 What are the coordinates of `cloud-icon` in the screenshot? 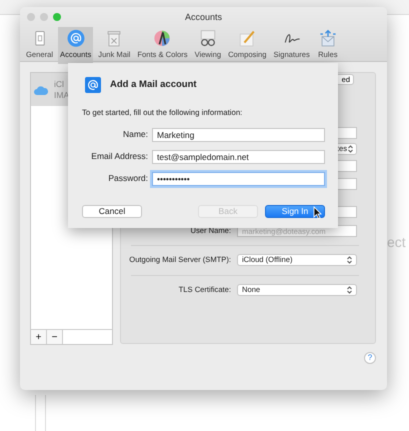 It's located at (41, 89).